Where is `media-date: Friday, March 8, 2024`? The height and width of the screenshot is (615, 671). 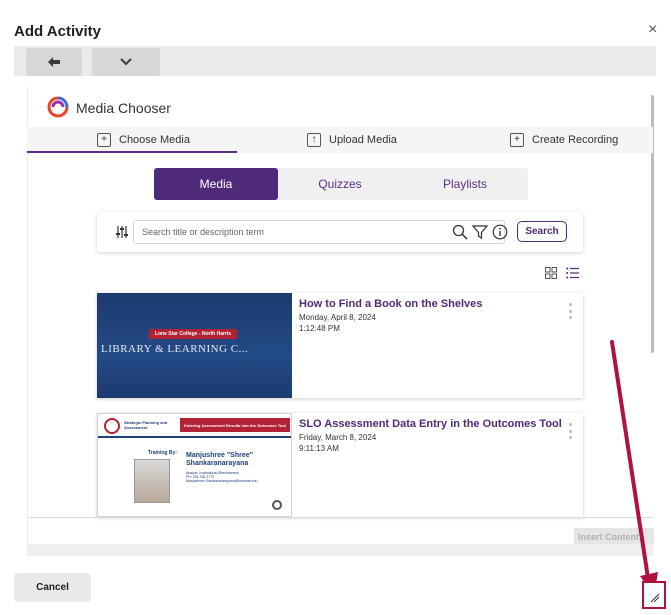 media-date: Friday, March 8, 2024 is located at coordinates (338, 437).